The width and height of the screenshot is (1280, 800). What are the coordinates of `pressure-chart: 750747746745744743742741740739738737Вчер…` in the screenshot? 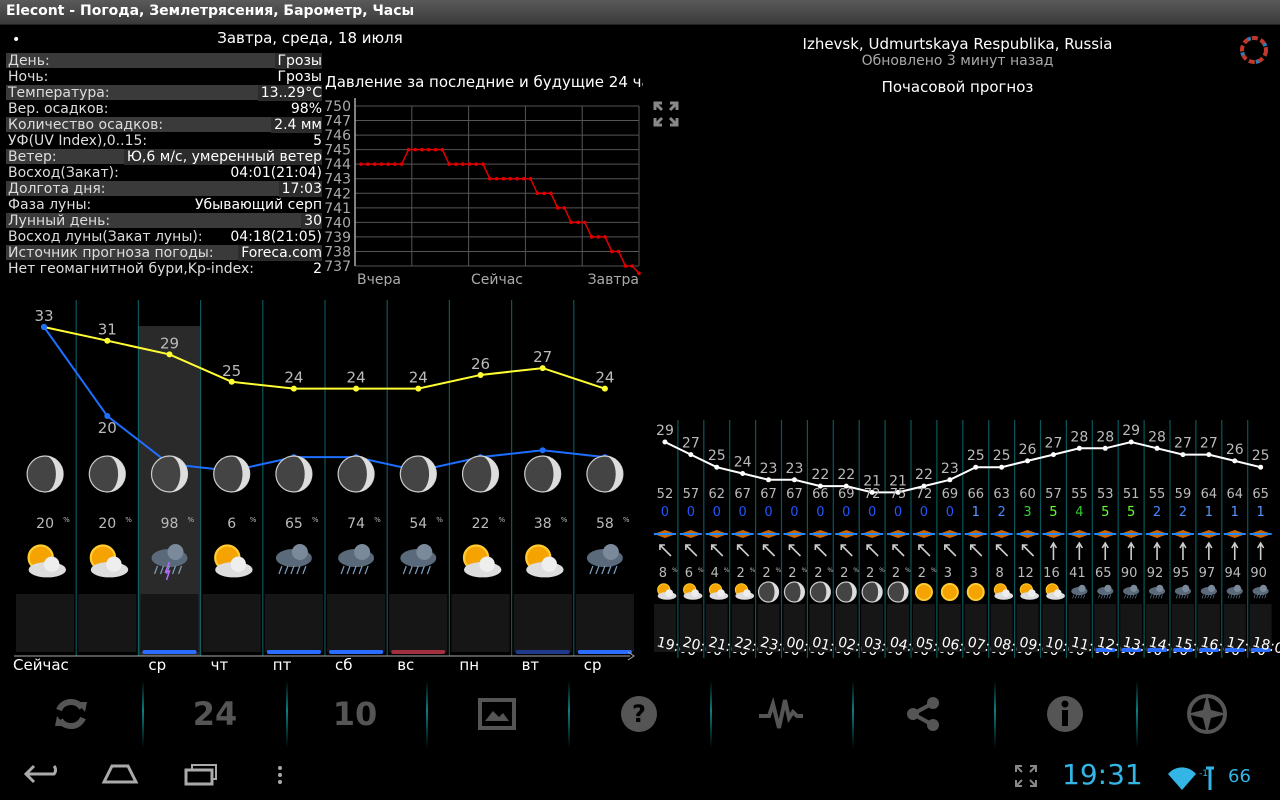 It's located at (484, 191).